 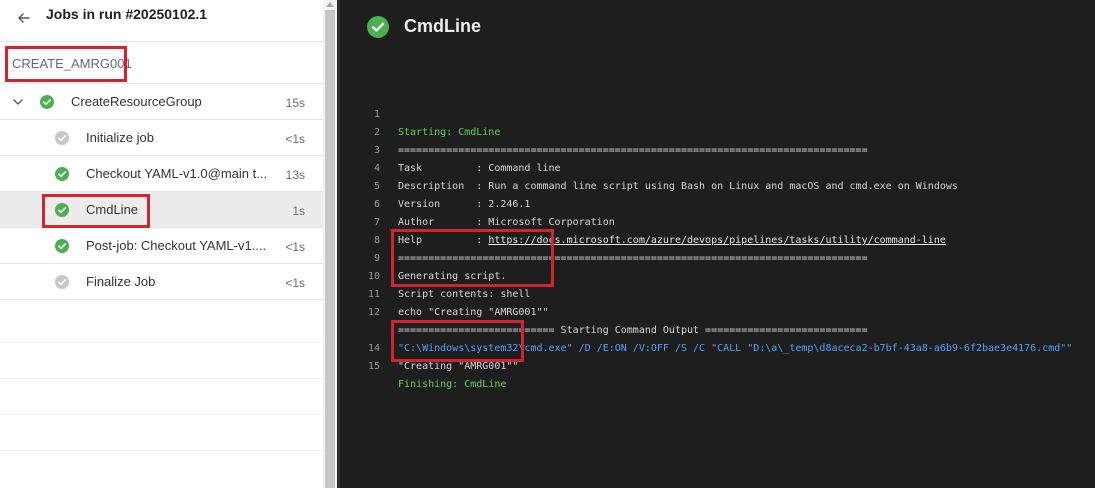 What do you see at coordinates (295, 103) in the screenshot?
I see `job-duration: 15s` at bounding box center [295, 103].